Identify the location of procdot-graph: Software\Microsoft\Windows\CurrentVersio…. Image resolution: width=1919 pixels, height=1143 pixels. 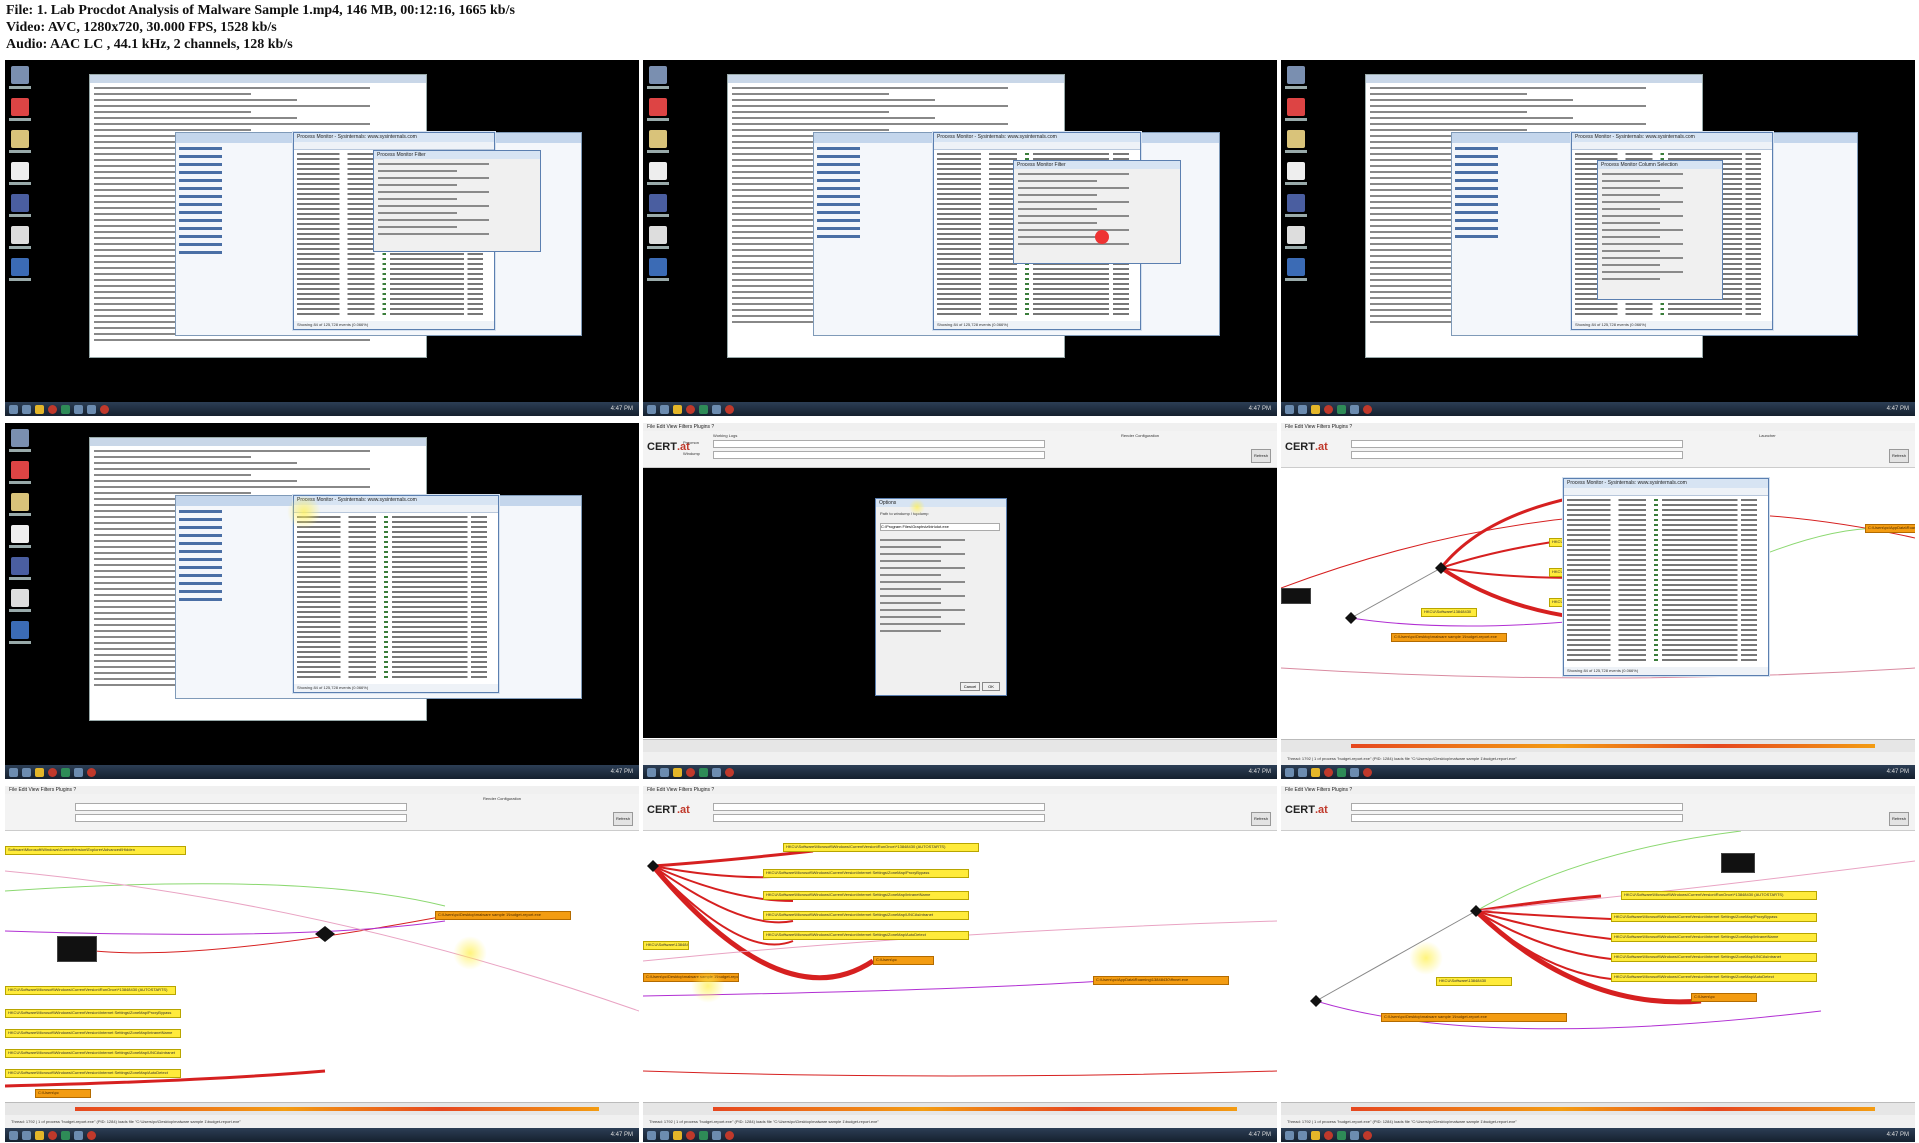
(322, 966).